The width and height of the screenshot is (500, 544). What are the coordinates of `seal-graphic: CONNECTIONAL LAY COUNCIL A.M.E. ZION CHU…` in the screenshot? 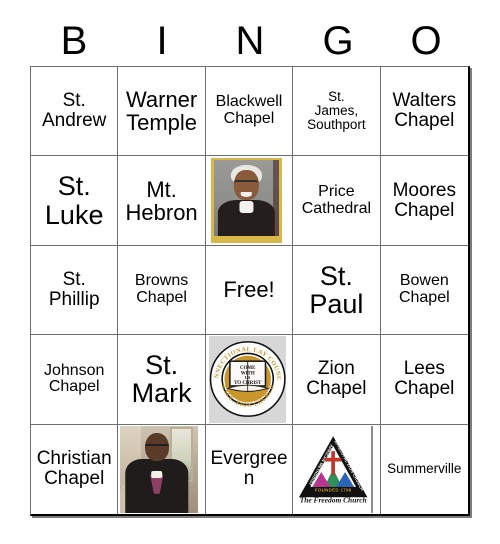 It's located at (247, 378).